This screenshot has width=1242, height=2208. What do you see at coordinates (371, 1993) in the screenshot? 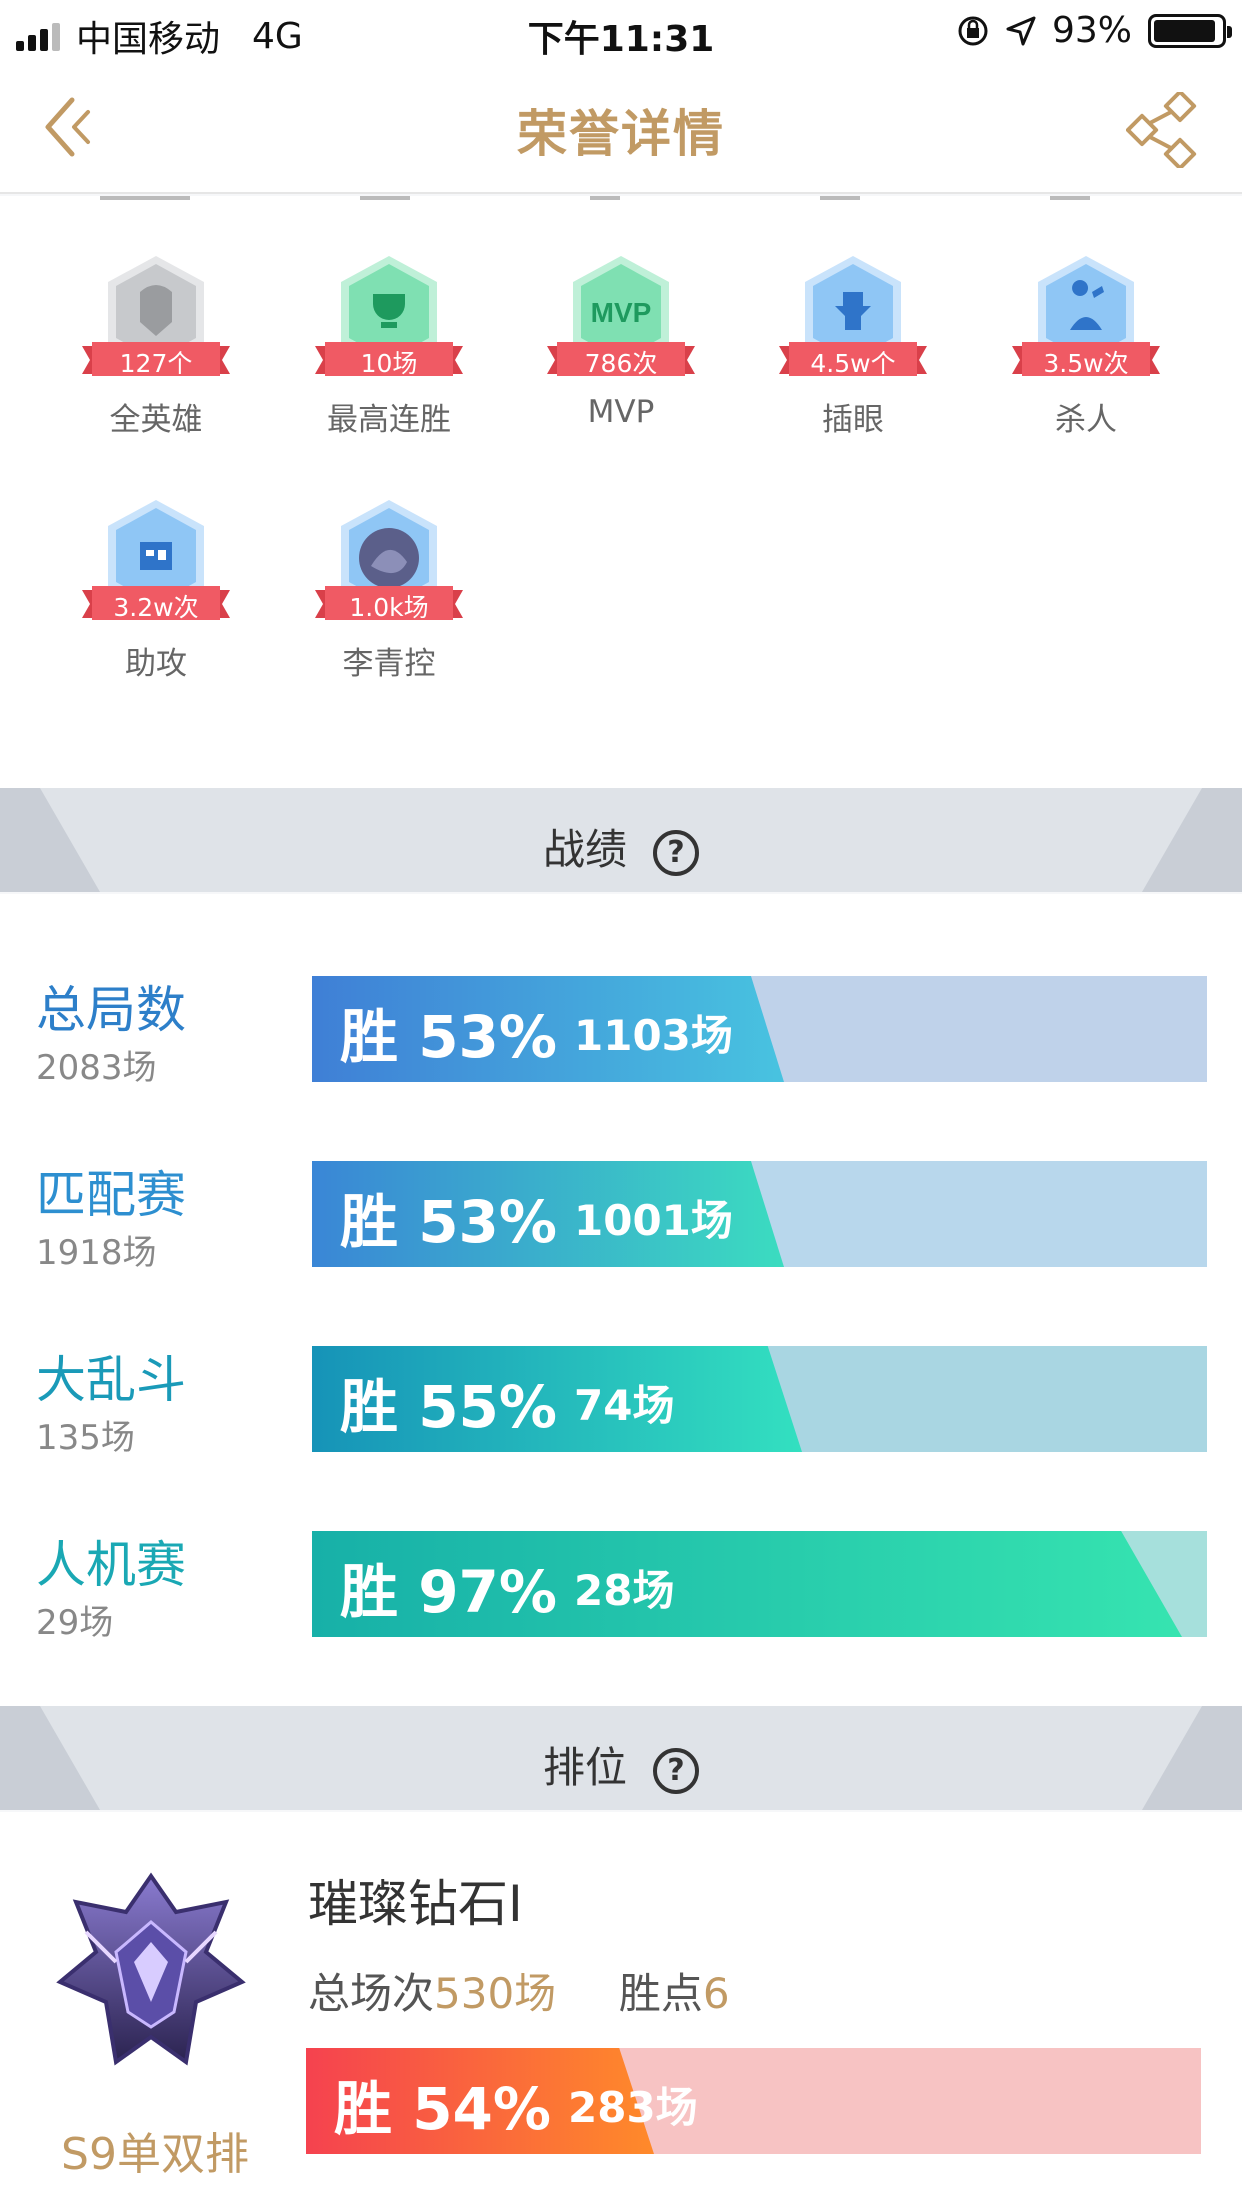
I see `total-games-label: 总场次` at bounding box center [371, 1993].